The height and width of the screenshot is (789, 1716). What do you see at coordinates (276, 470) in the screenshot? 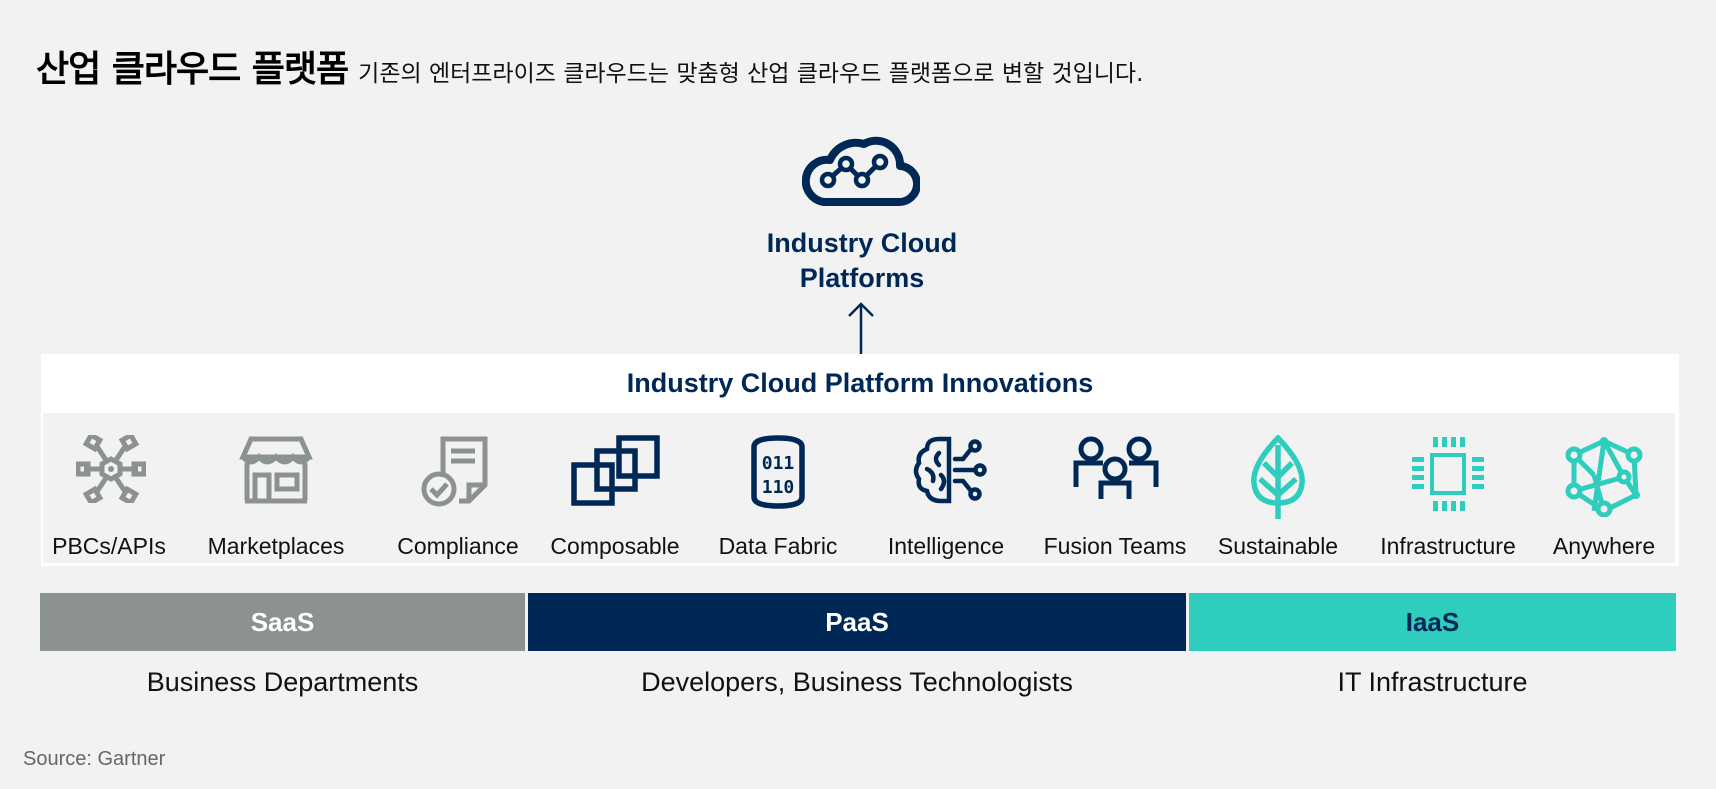
I see `storefront-icon` at bounding box center [276, 470].